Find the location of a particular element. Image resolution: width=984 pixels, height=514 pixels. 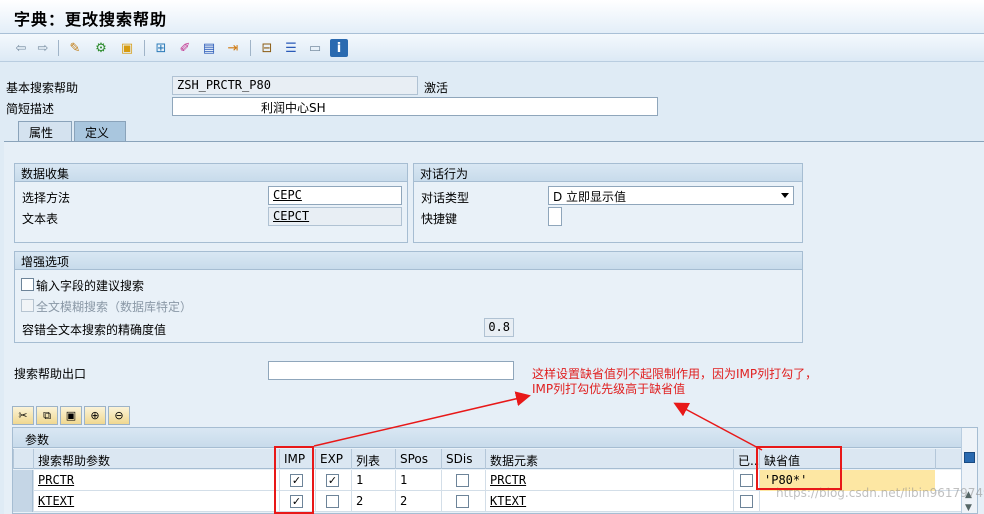

list-cell: 1 is located at coordinates (373, 480).